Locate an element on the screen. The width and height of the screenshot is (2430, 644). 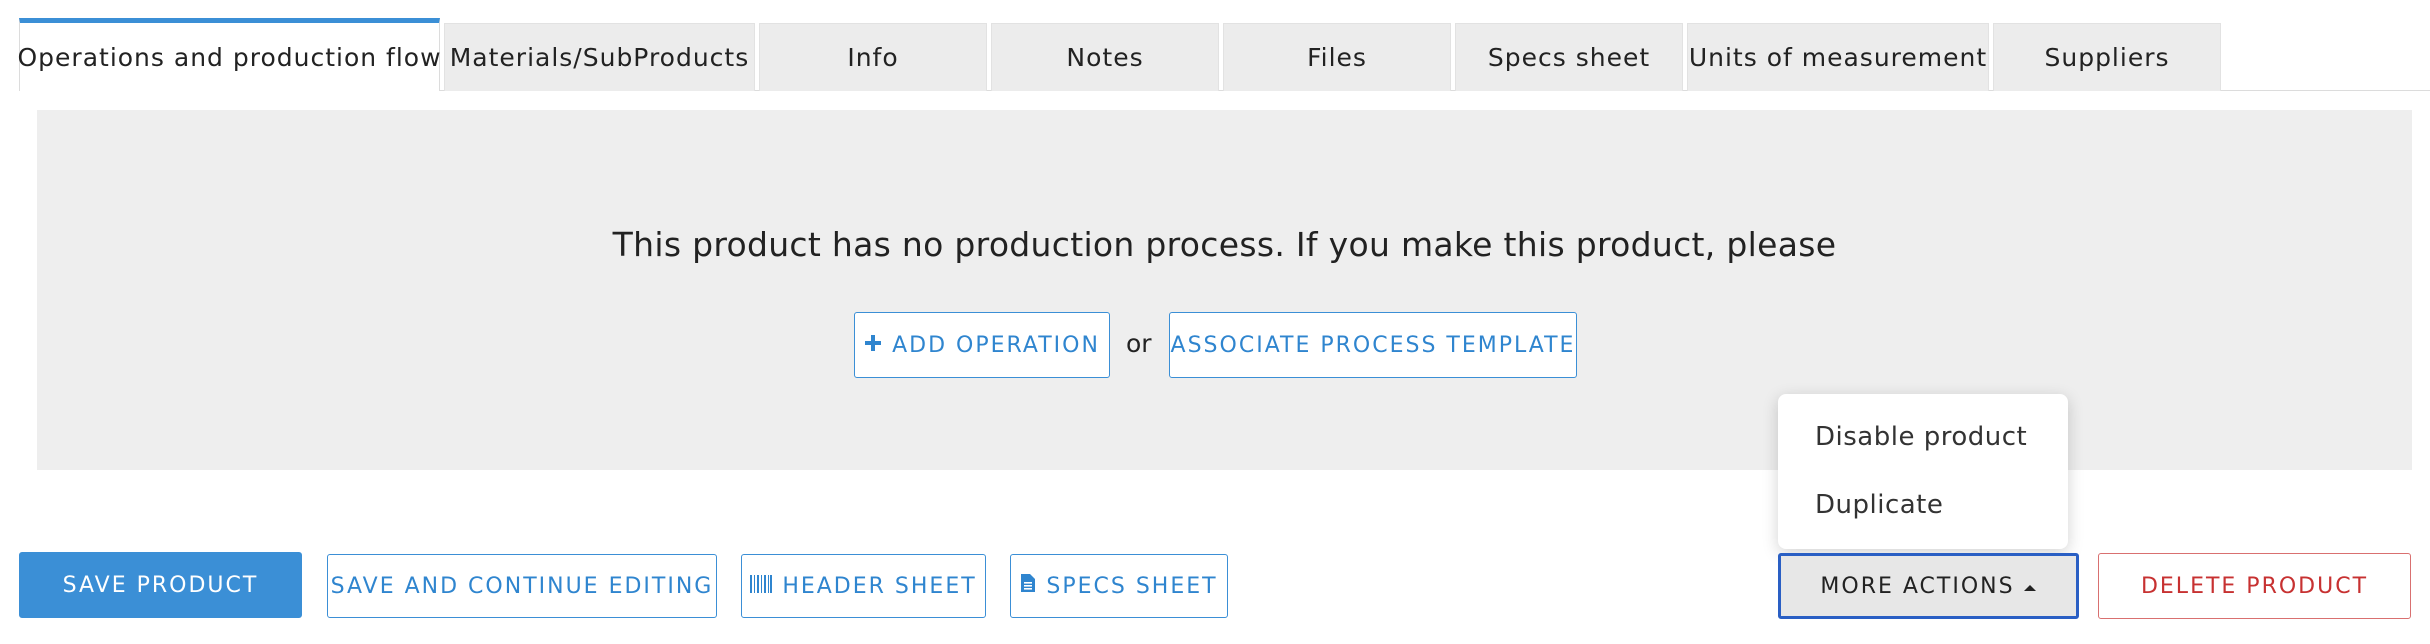
tab-info: Info is located at coordinates (873, 57).